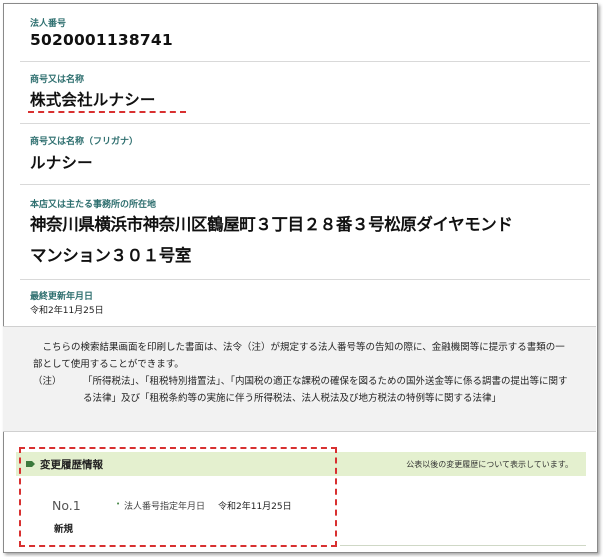  I want to click on last-updated-label: 最終更新年月日, so click(62, 297).